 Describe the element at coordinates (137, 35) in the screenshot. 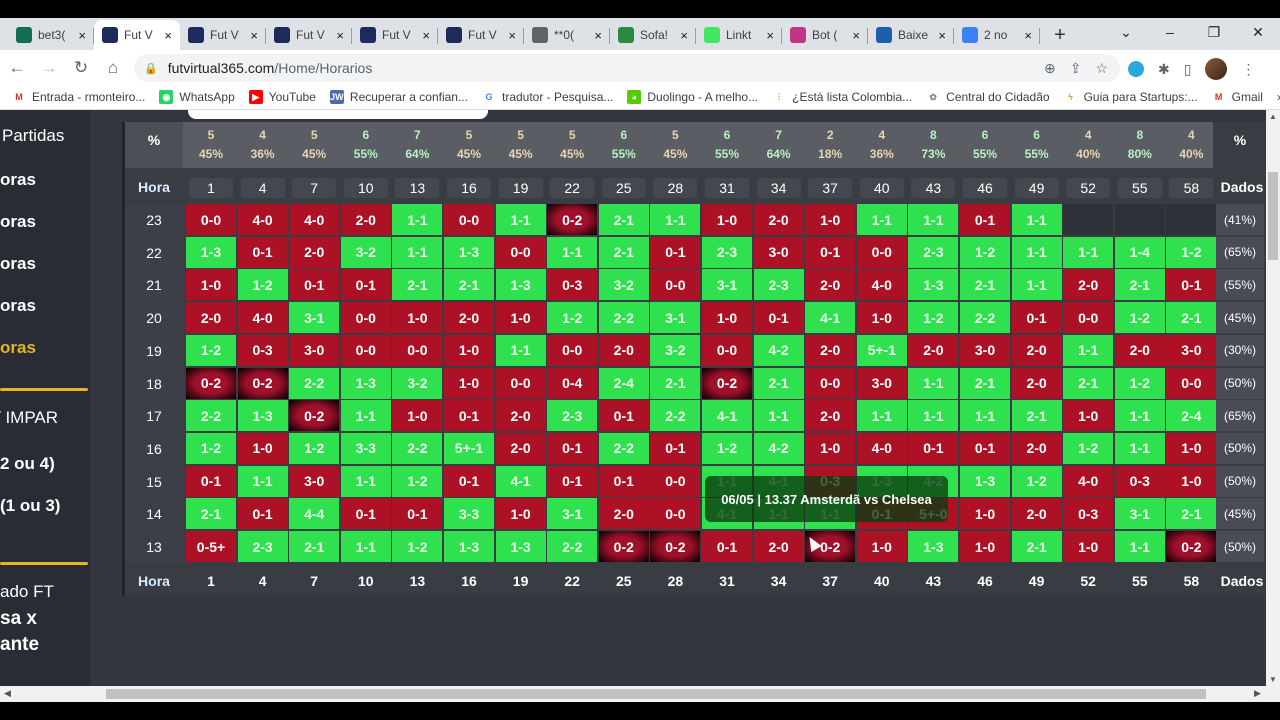

I see `tab-1: Fut V ×` at that location.